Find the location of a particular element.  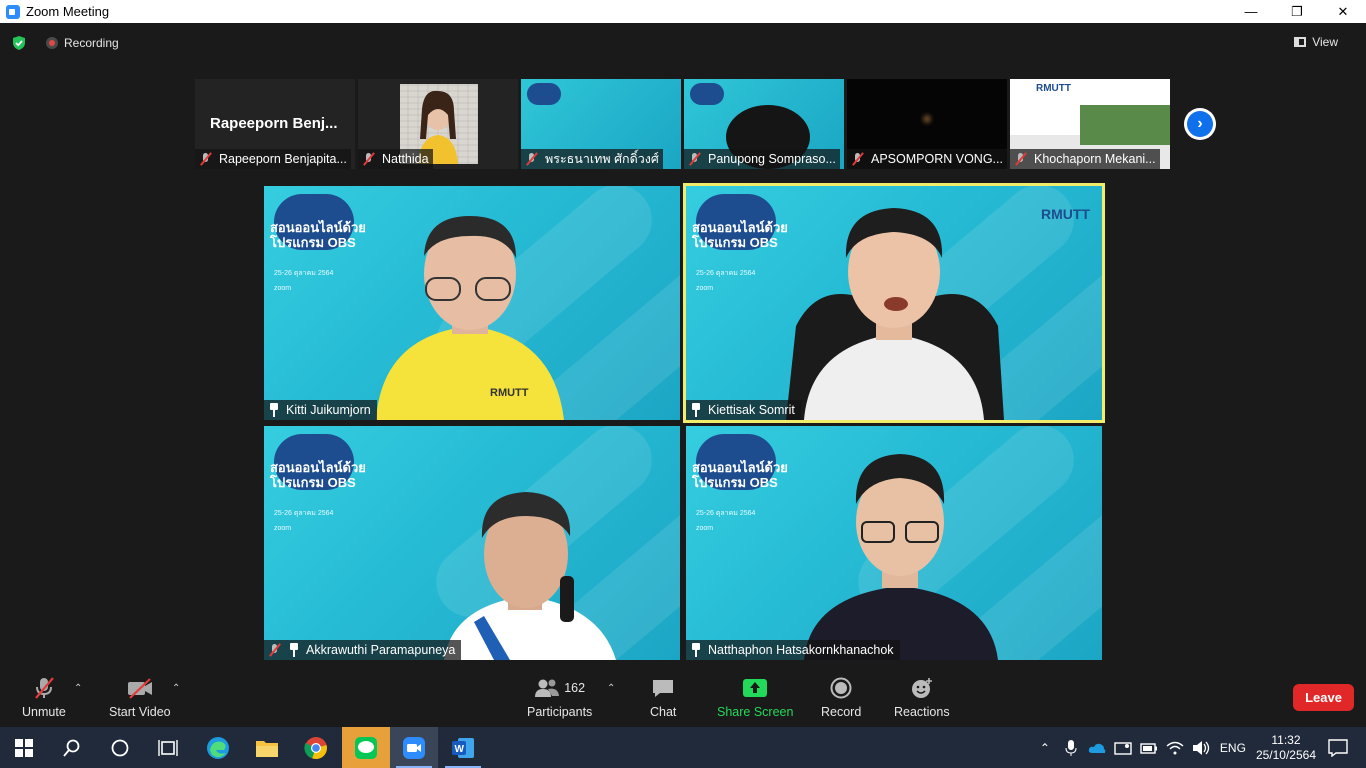

windows-logo-icon is located at coordinates (24, 747).